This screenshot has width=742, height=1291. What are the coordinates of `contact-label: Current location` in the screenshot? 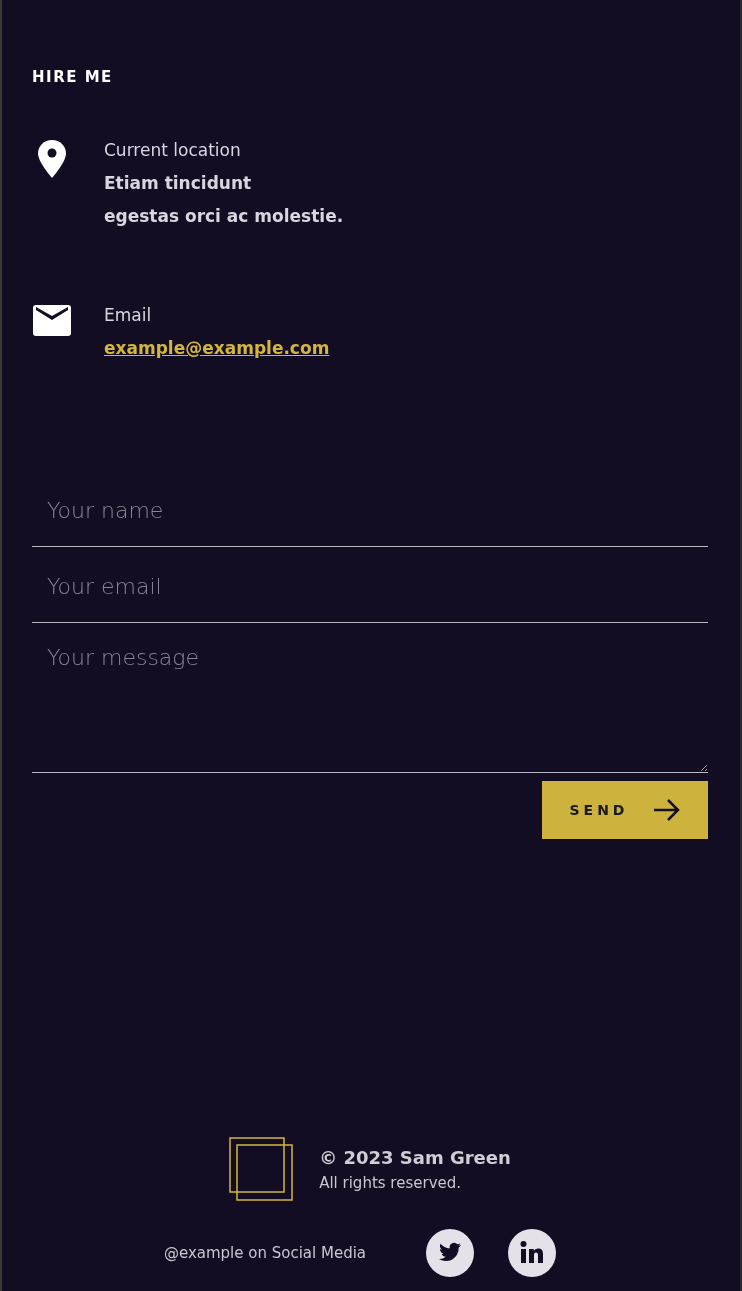 It's located at (173, 150).